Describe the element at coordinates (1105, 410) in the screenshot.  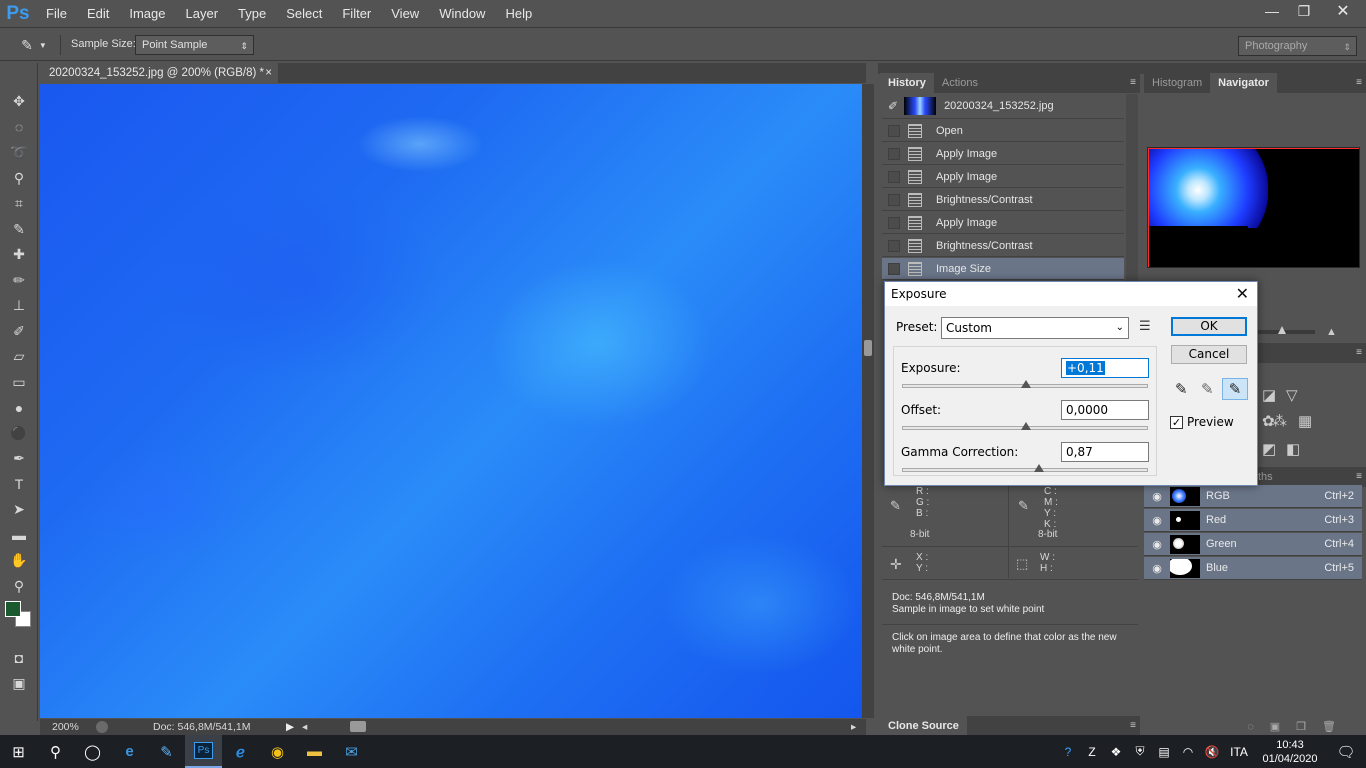
I see `offset-input: 0,0000` at that location.